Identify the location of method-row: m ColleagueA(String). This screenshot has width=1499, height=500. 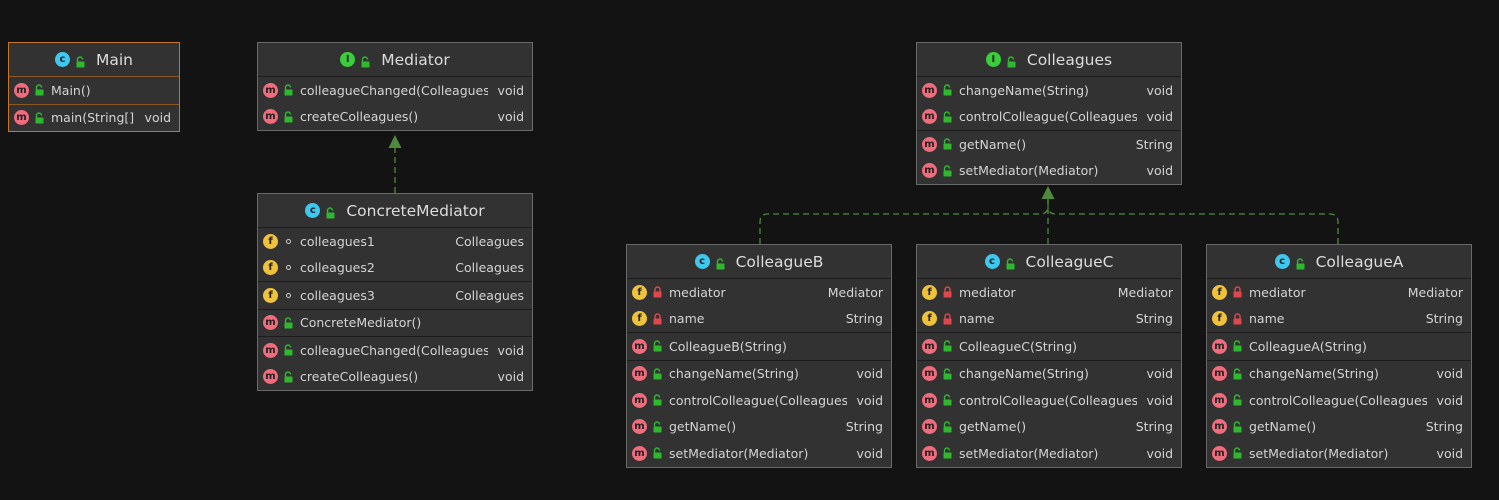
(1339, 346).